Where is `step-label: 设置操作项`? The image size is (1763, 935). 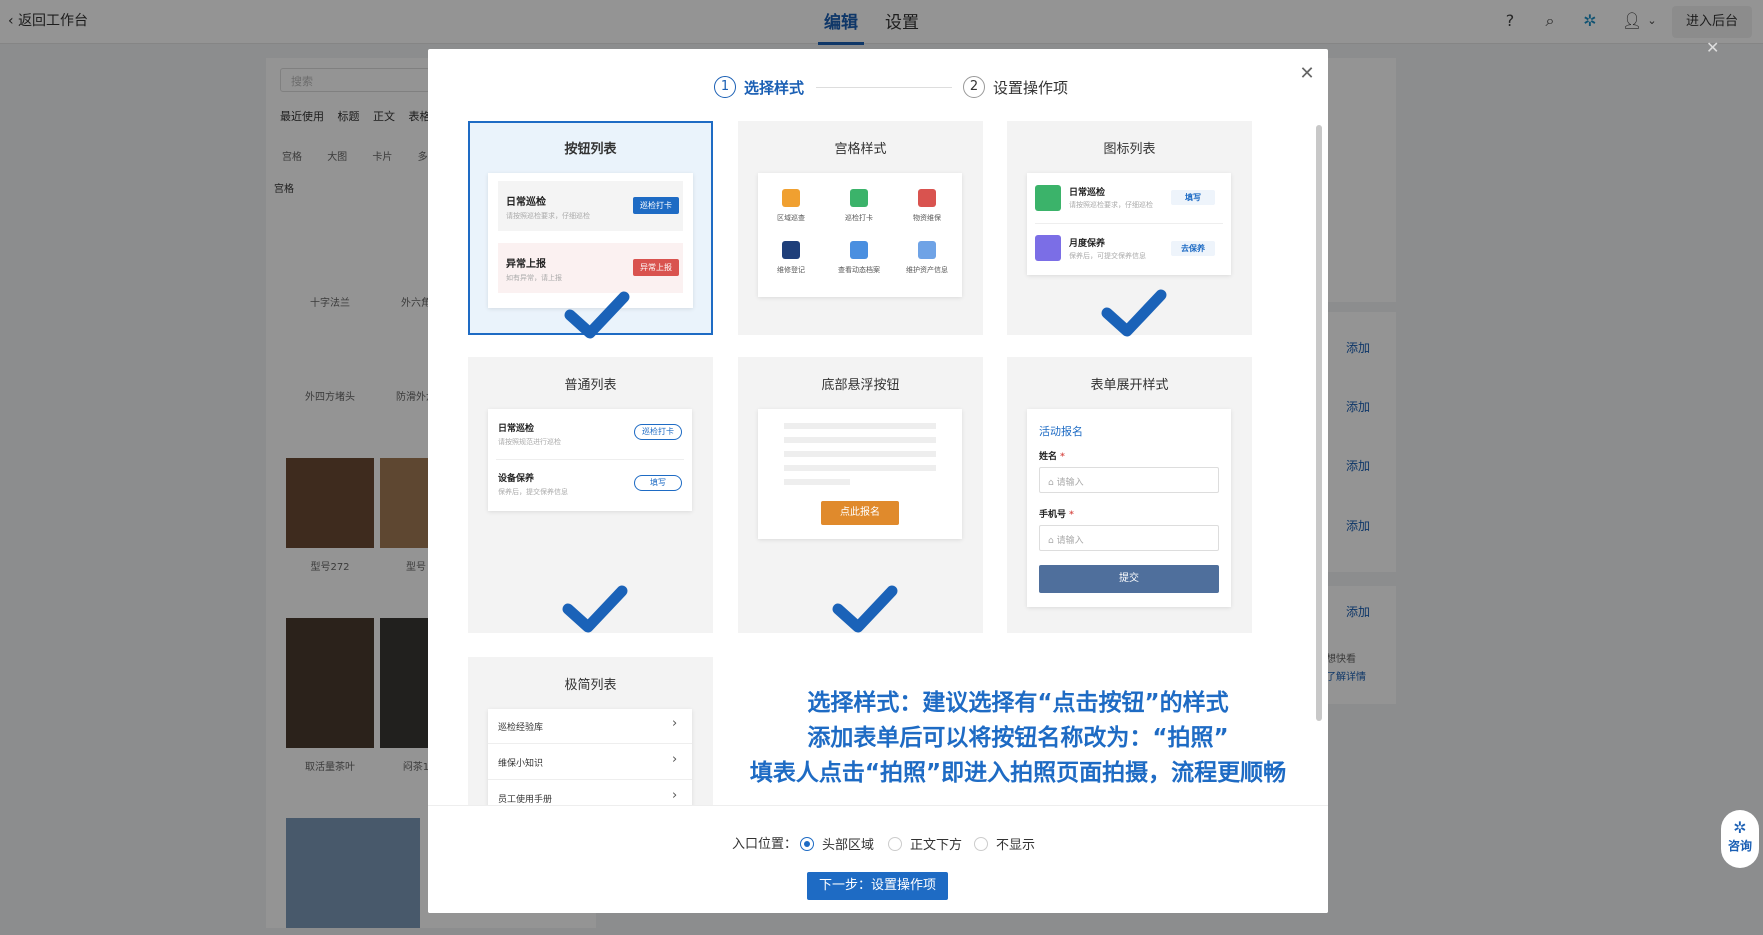 step-label: 设置操作项 is located at coordinates (1031, 87).